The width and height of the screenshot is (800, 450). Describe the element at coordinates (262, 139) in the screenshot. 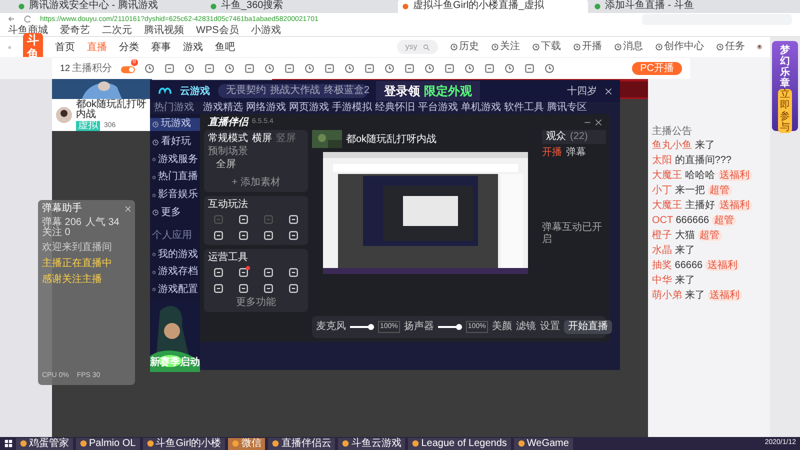

I see `orientation-tab: 横屏` at that location.